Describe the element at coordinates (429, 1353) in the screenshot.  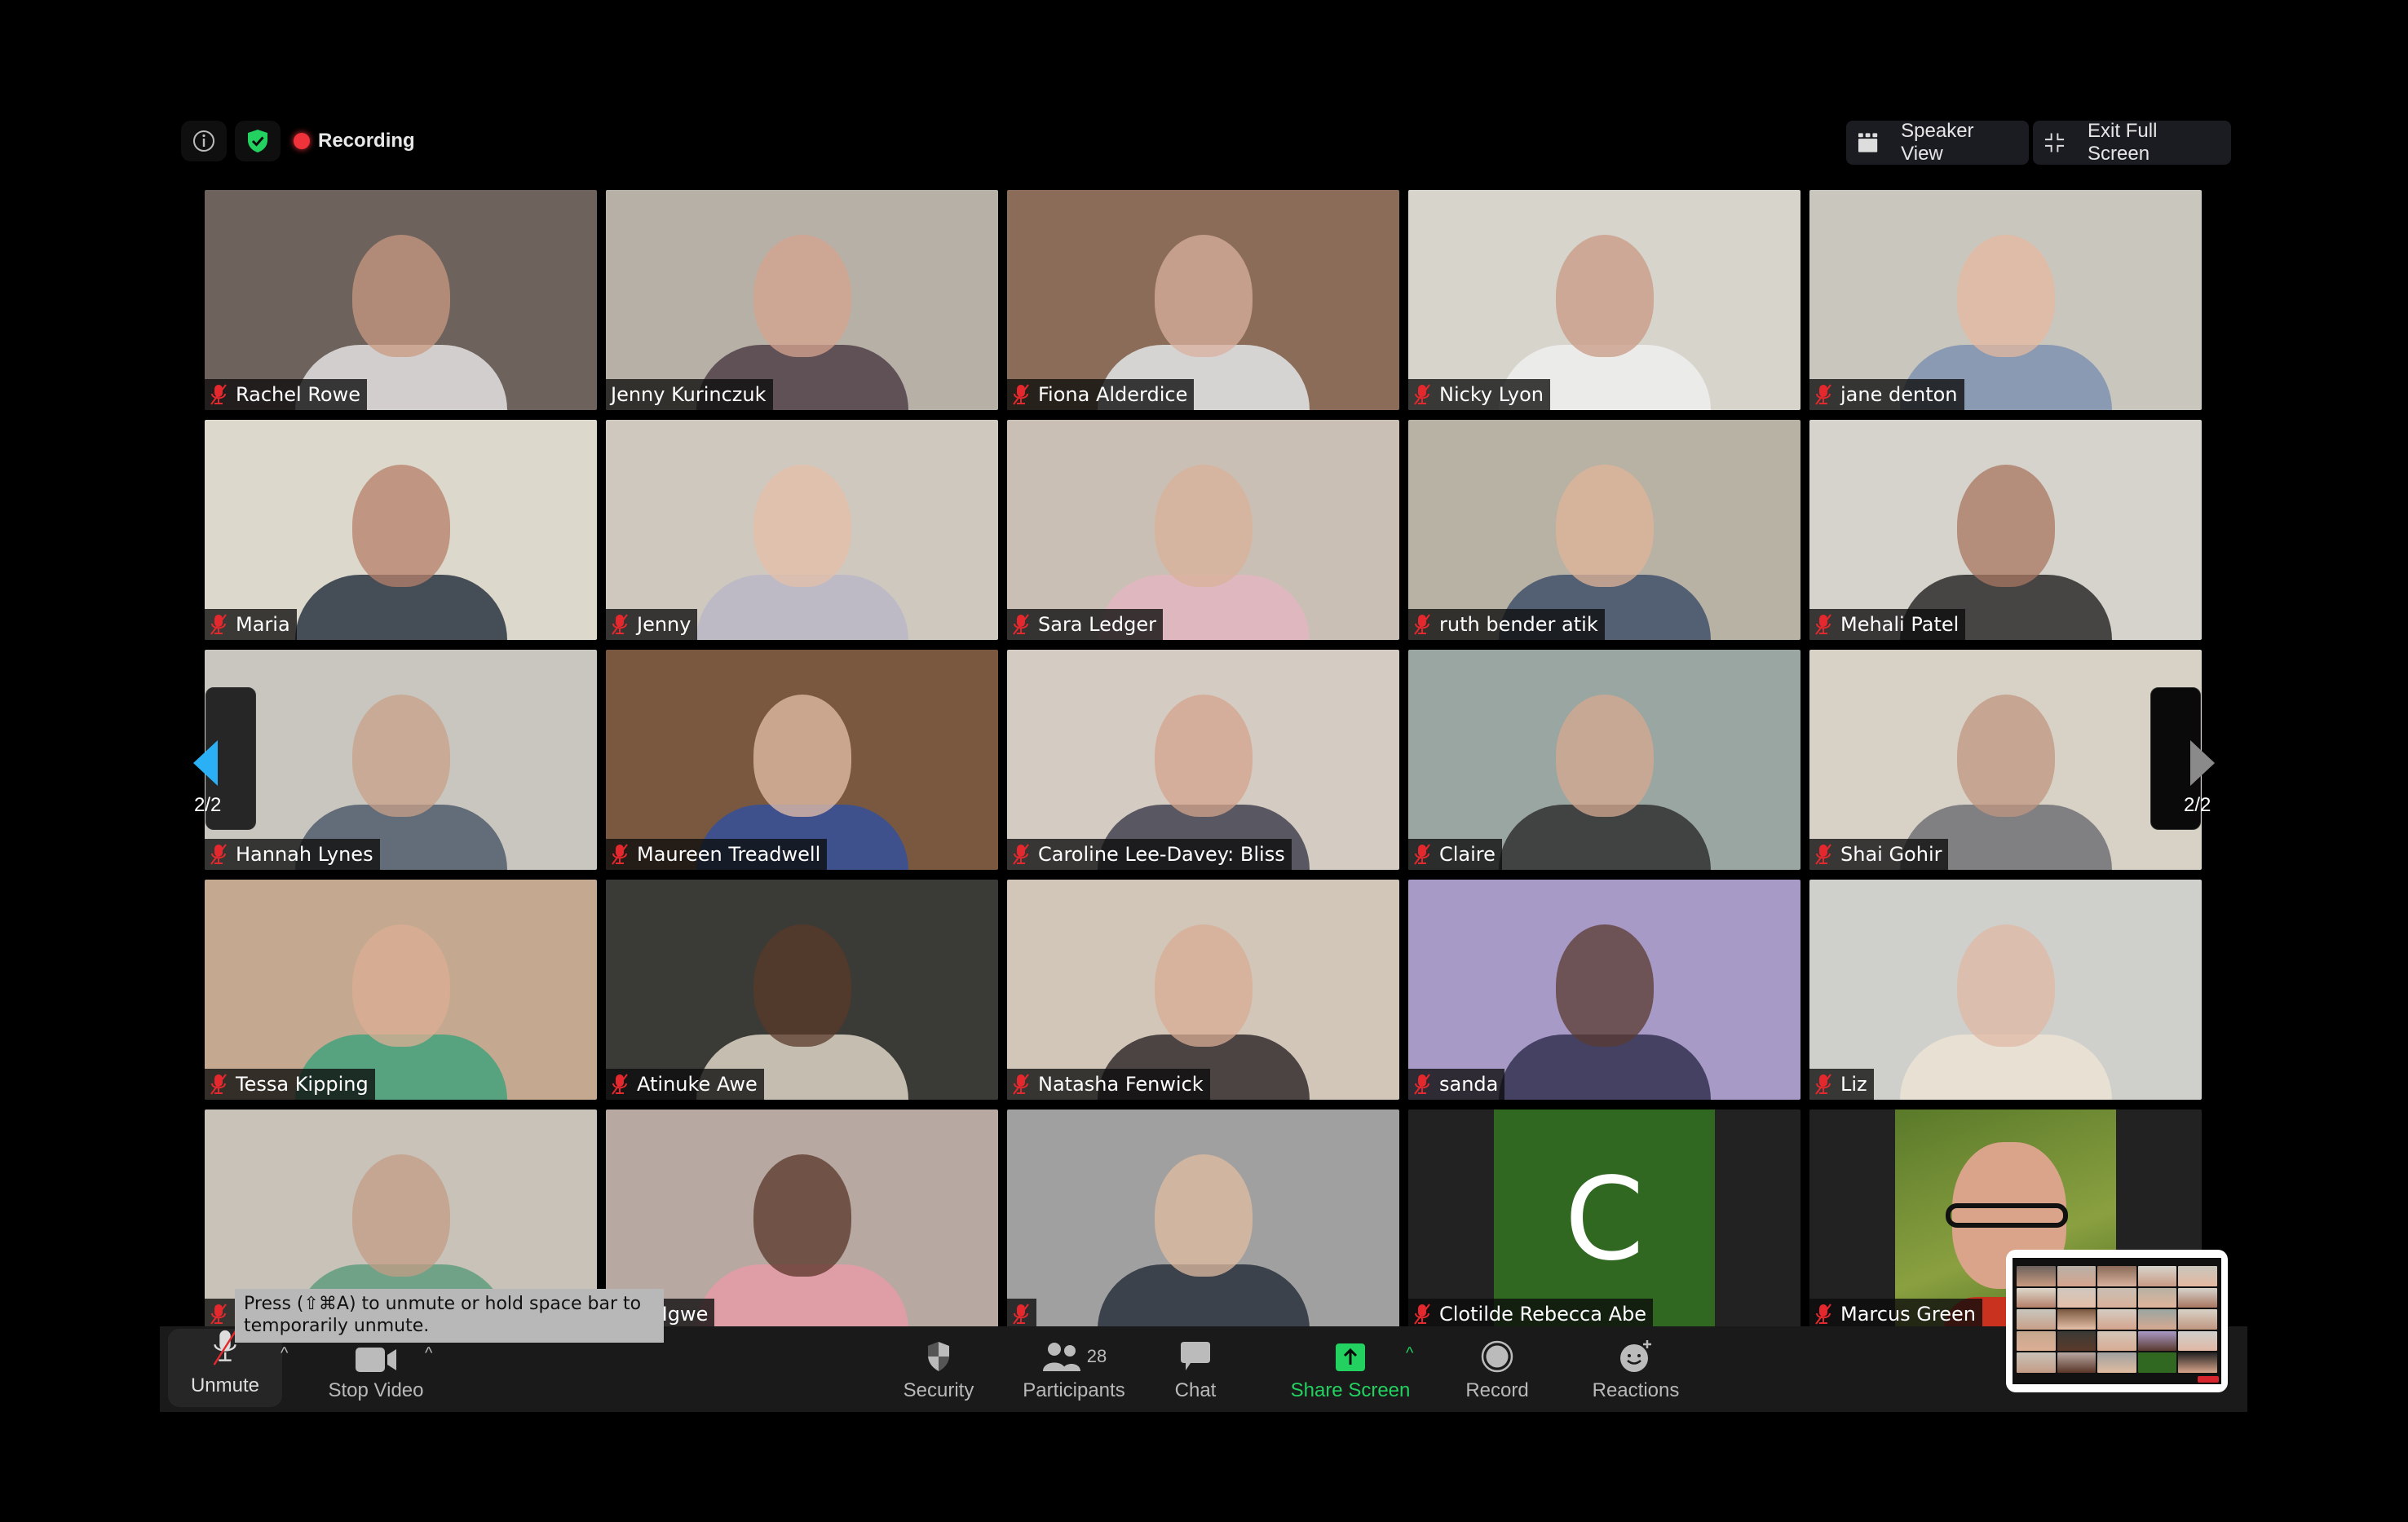
I see `video-options-caret: ^` at that location.